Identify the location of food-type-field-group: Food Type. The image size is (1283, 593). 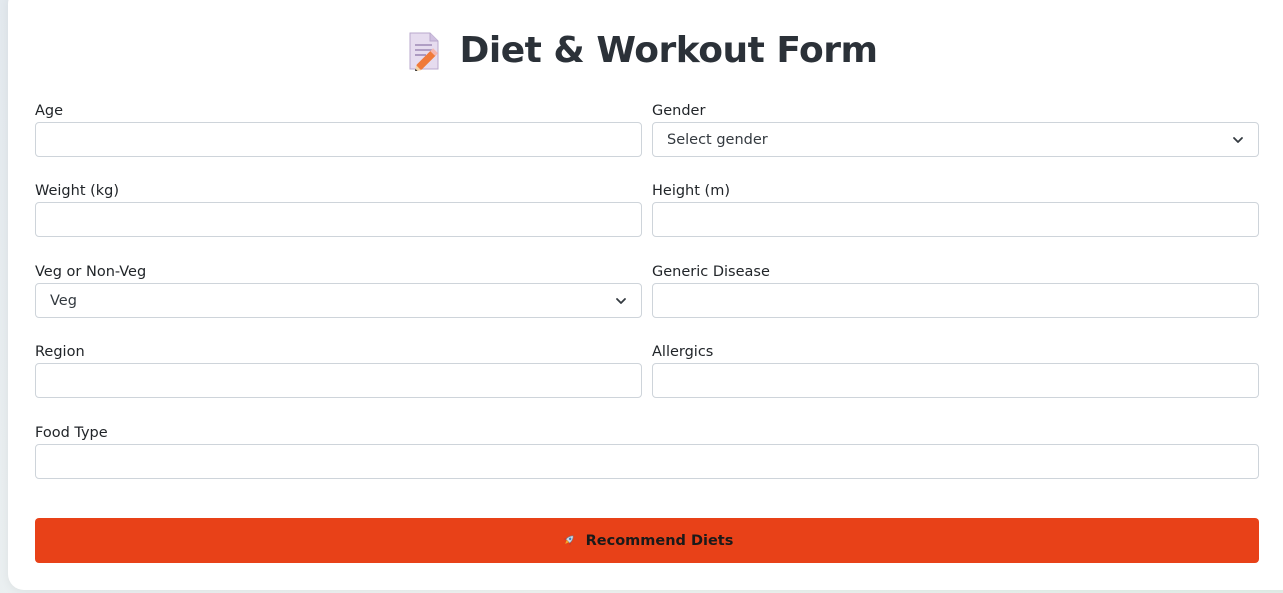
(647, 456).